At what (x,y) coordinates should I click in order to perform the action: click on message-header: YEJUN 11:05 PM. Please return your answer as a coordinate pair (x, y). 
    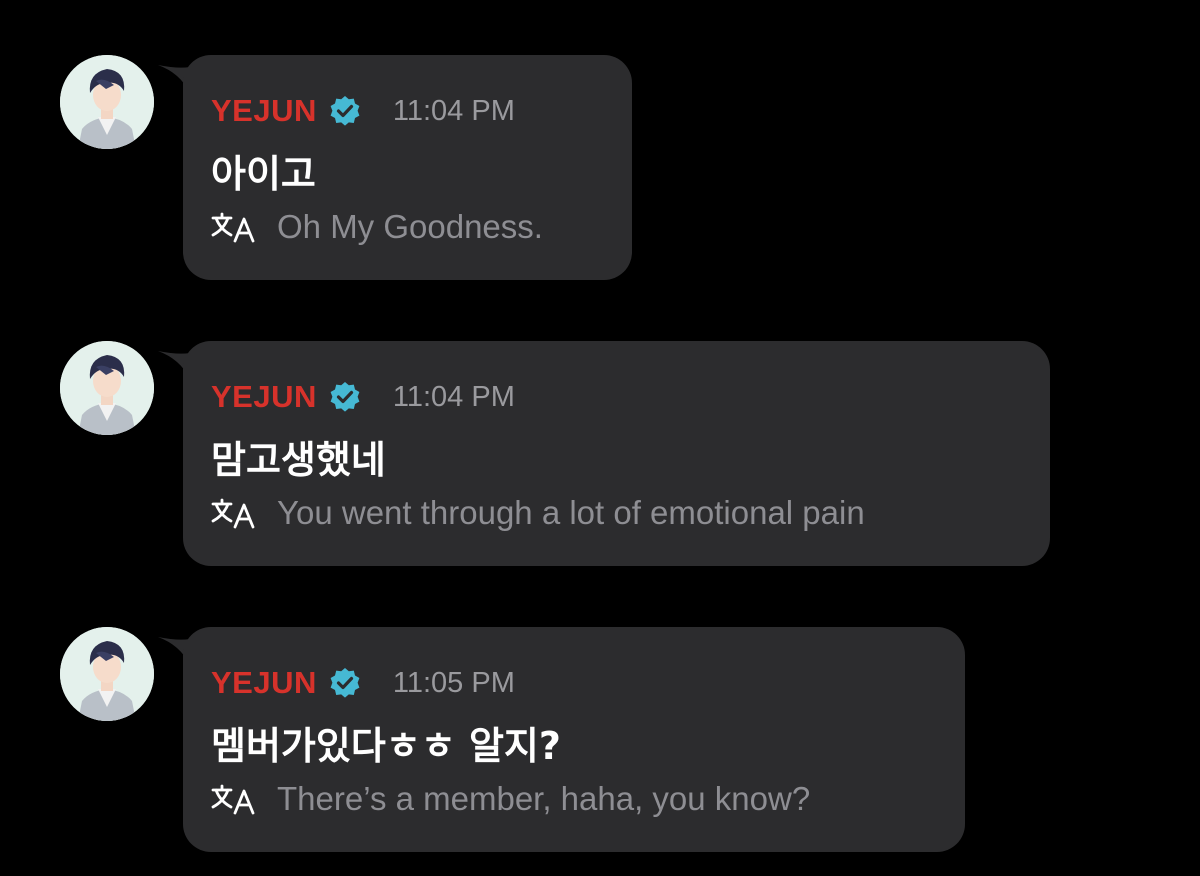
    Looking at the image, I should click on (363, 683).